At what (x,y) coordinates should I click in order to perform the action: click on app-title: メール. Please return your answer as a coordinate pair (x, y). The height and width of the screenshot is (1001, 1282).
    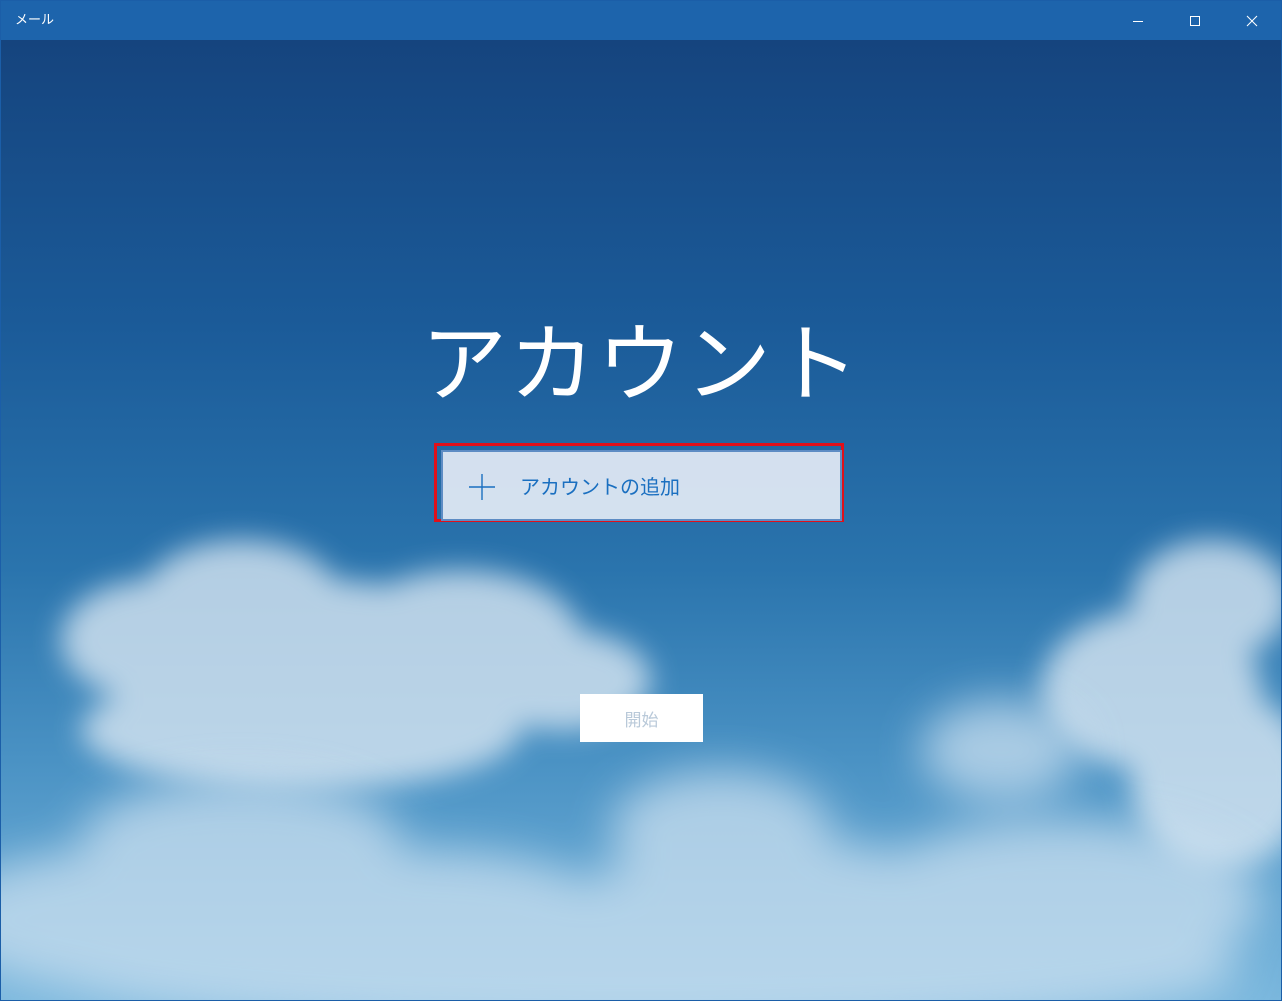
    Looking at the image, I should click on (35, 20).